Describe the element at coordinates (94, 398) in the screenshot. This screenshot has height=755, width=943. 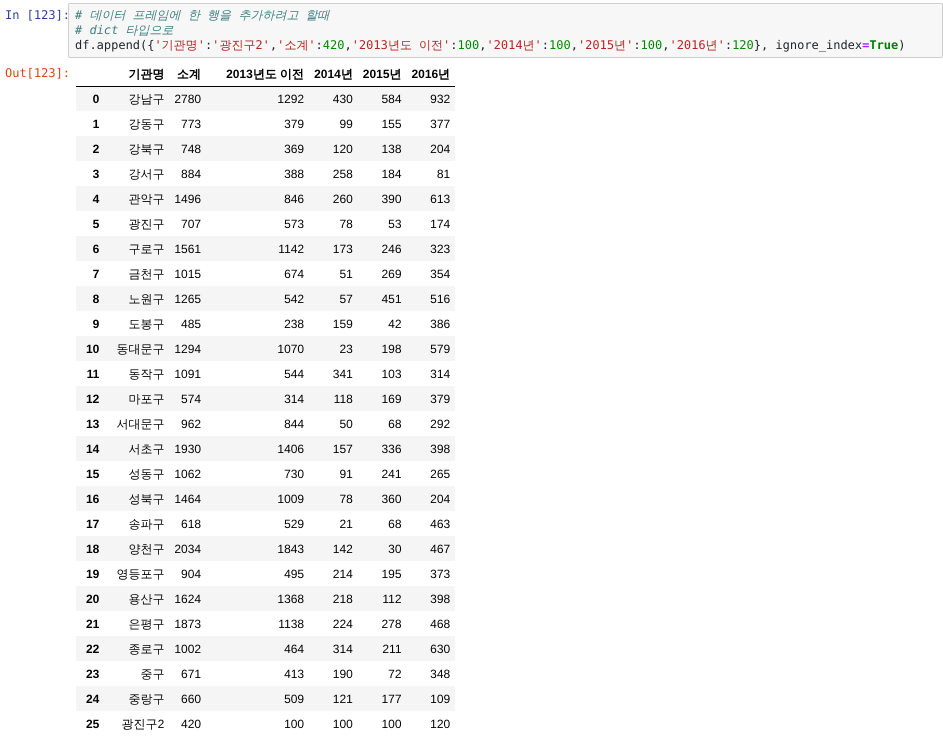
I see `row-index: 12` at that location.